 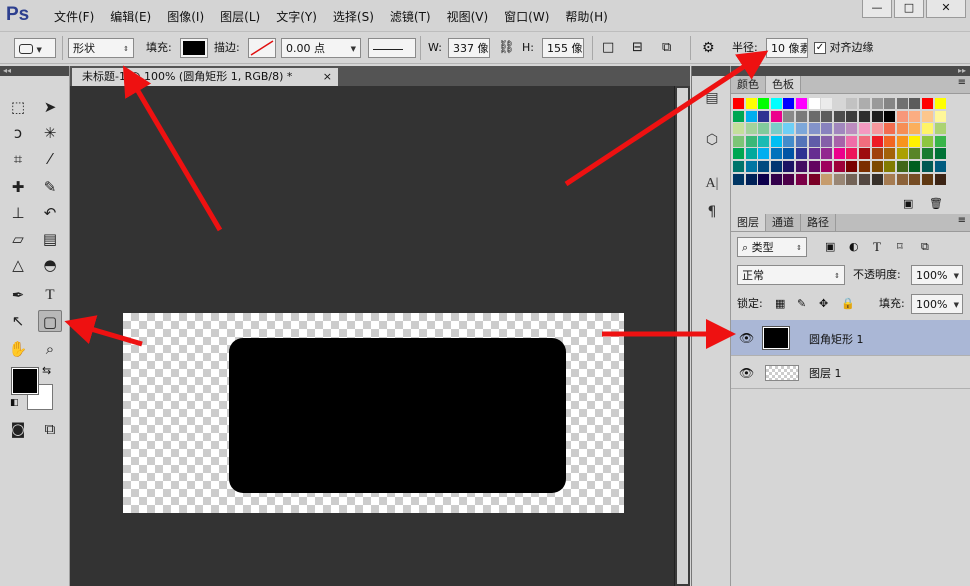 I want to click on filter-shape-icon: ⌑, so click(x=900, y=247).